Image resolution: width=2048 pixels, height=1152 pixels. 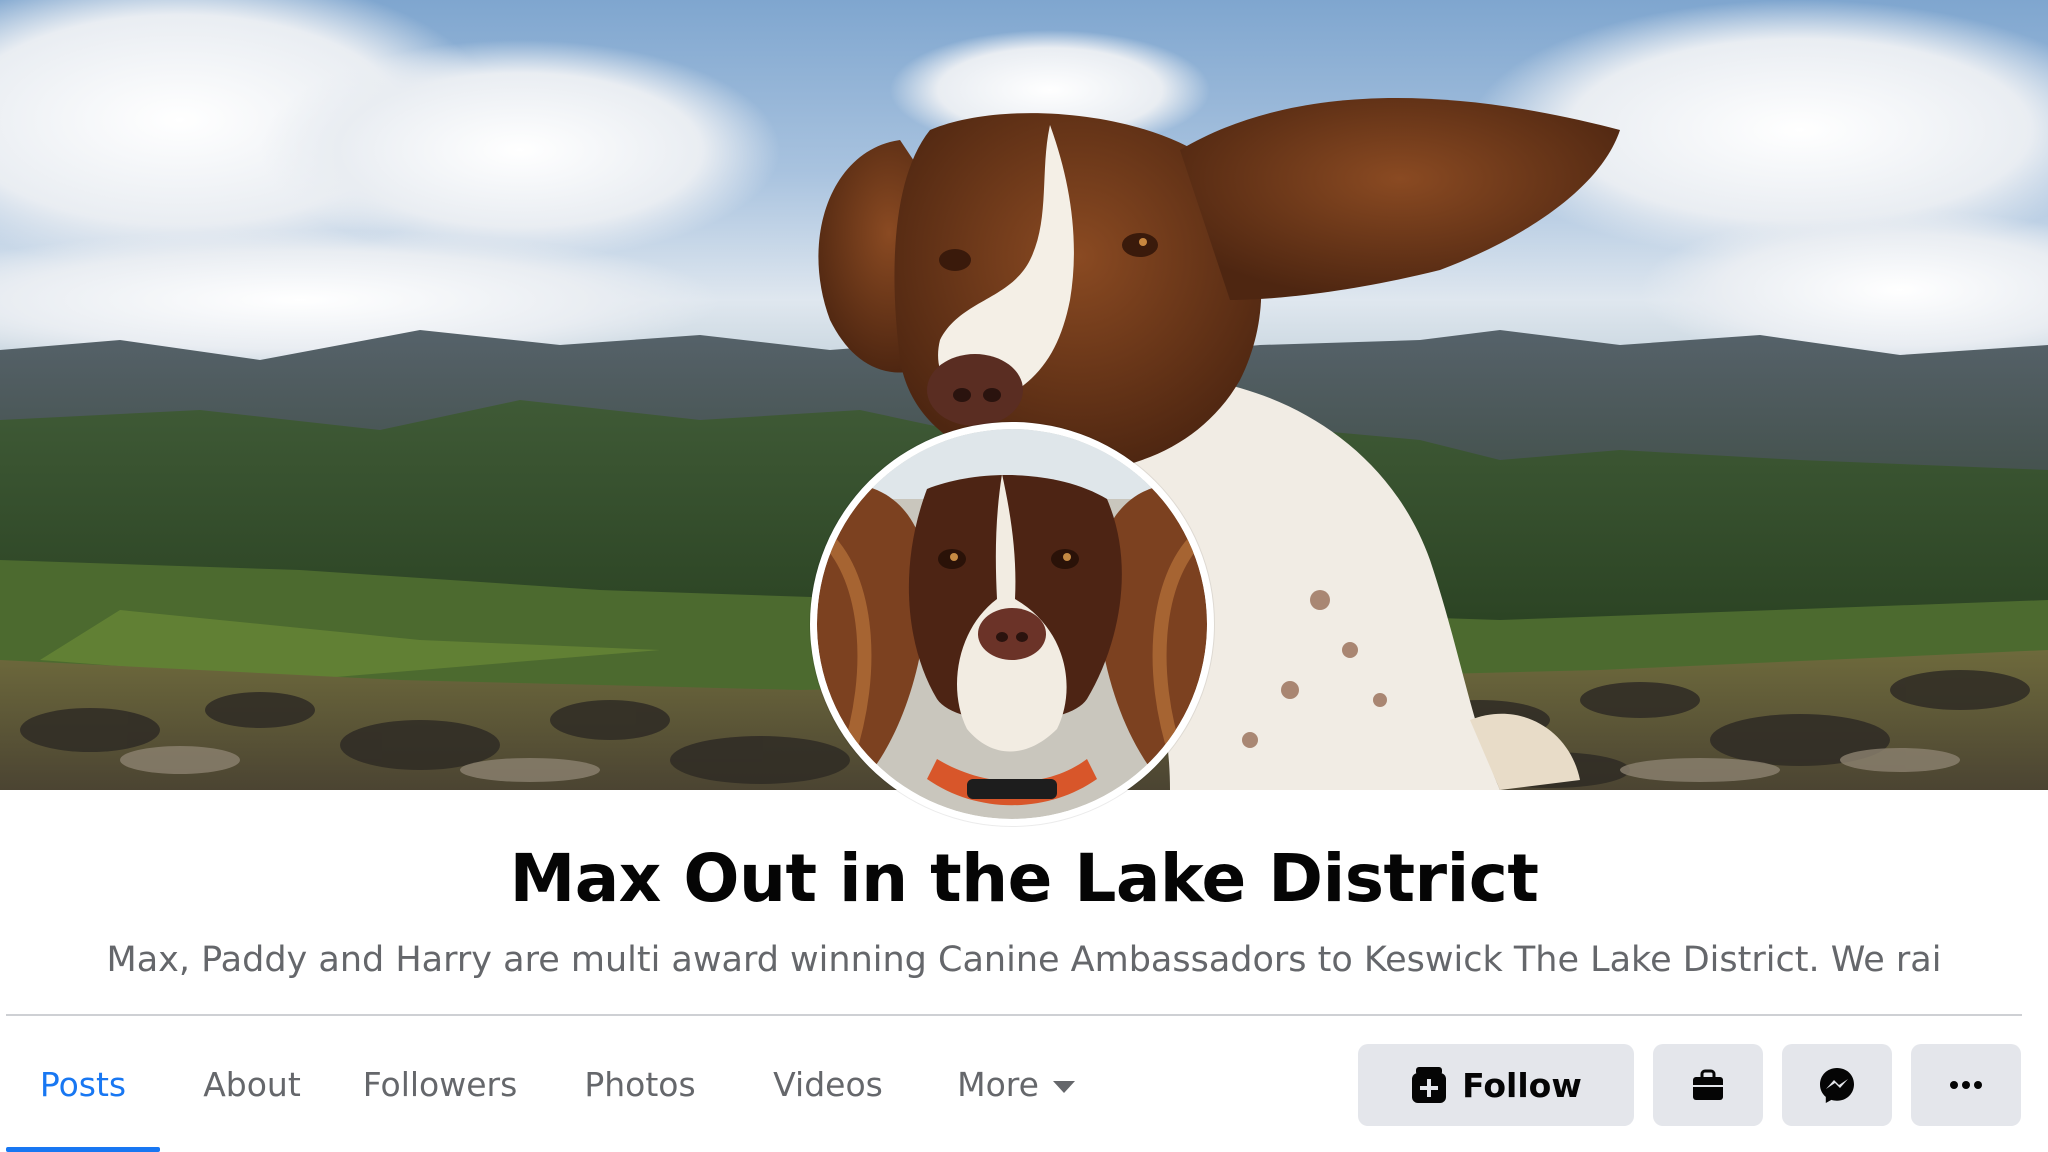 What do you see at coordinates (1063, 1087) in the screenshot?
I see `caret-down-icon` at bounding box center [1063, 1087].